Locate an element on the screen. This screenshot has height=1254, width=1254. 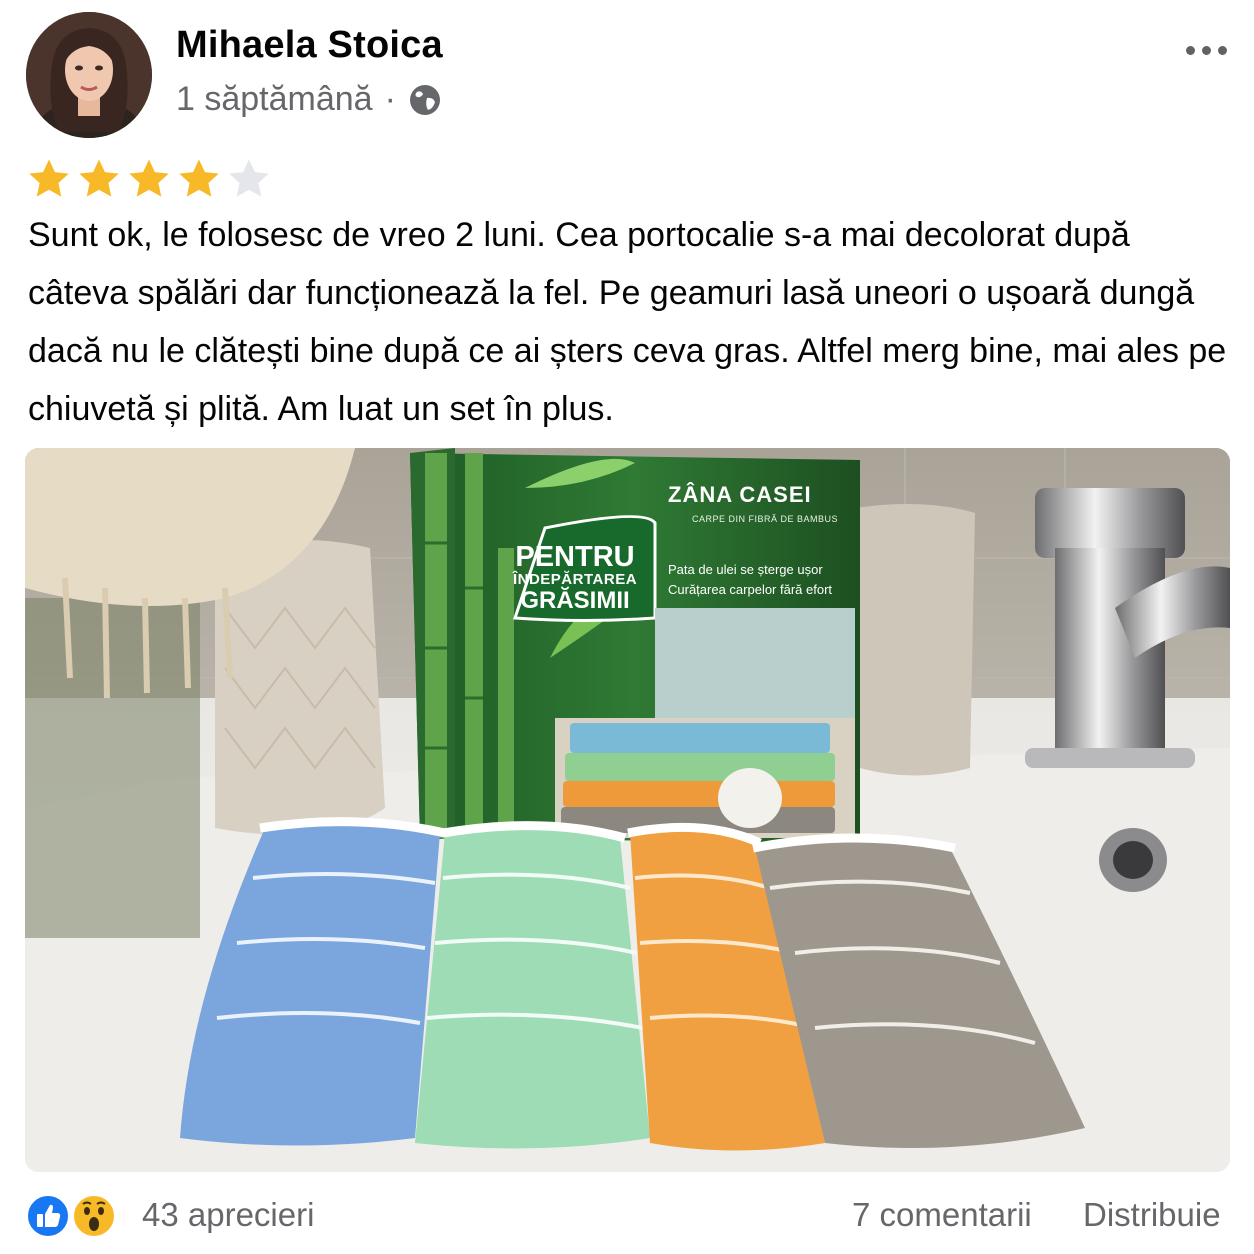
wow-icon is located at coordinates (94, 1216).